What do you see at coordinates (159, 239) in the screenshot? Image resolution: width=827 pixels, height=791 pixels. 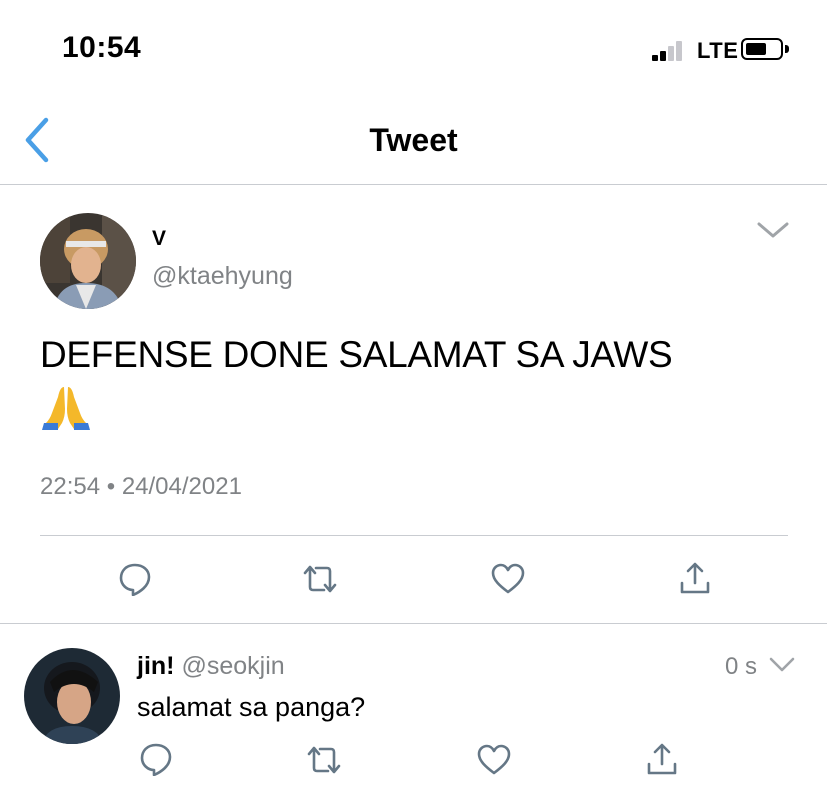 I see `display-name: V` at bounding box center [159, 239].